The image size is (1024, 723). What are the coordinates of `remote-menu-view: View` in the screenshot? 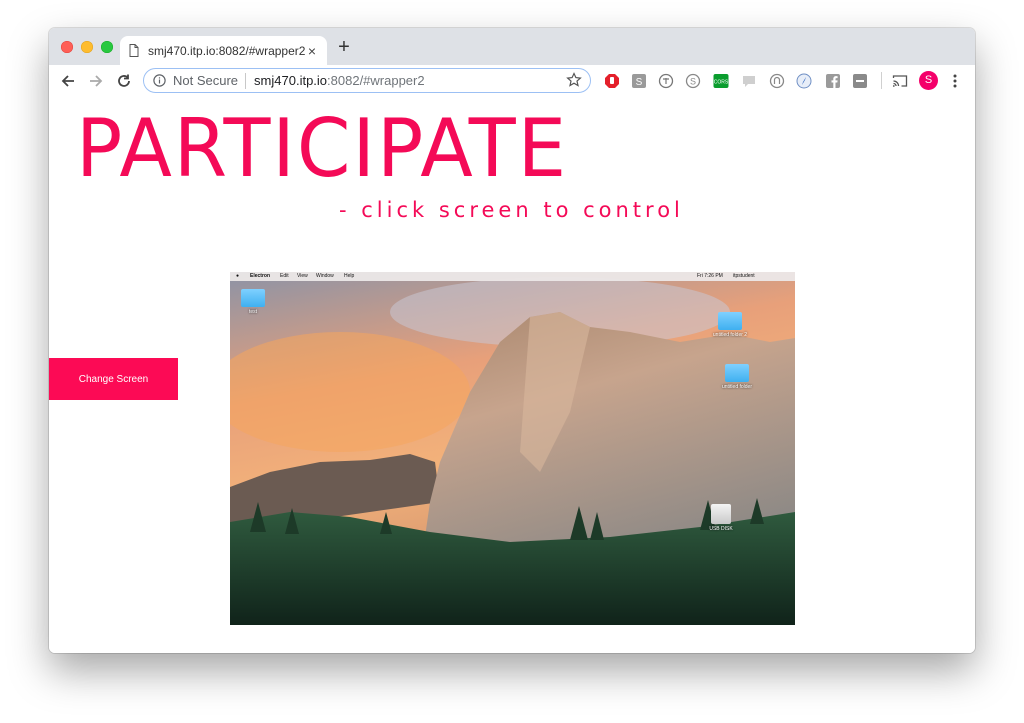 It's located at (302, 276).